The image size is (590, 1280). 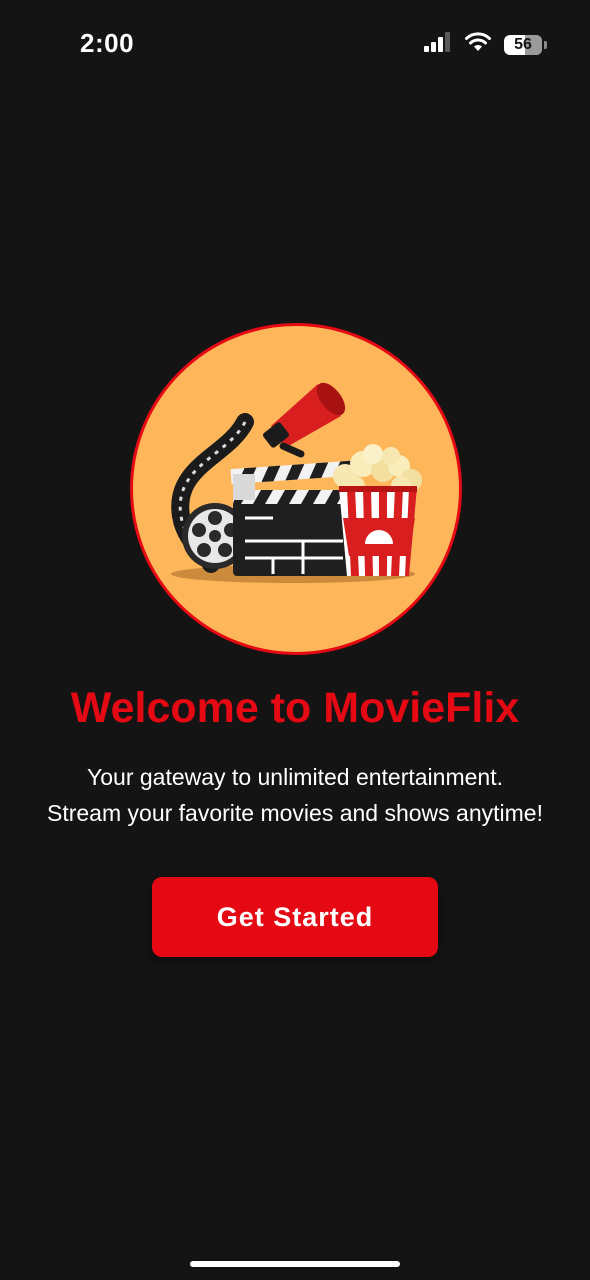 I want to click on status-time: 2:00, so click(x=107, y=43).